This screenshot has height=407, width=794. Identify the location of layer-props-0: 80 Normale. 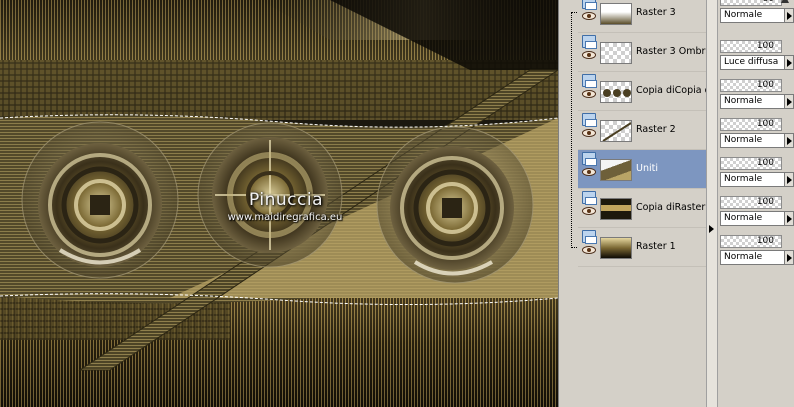
(756, 15).